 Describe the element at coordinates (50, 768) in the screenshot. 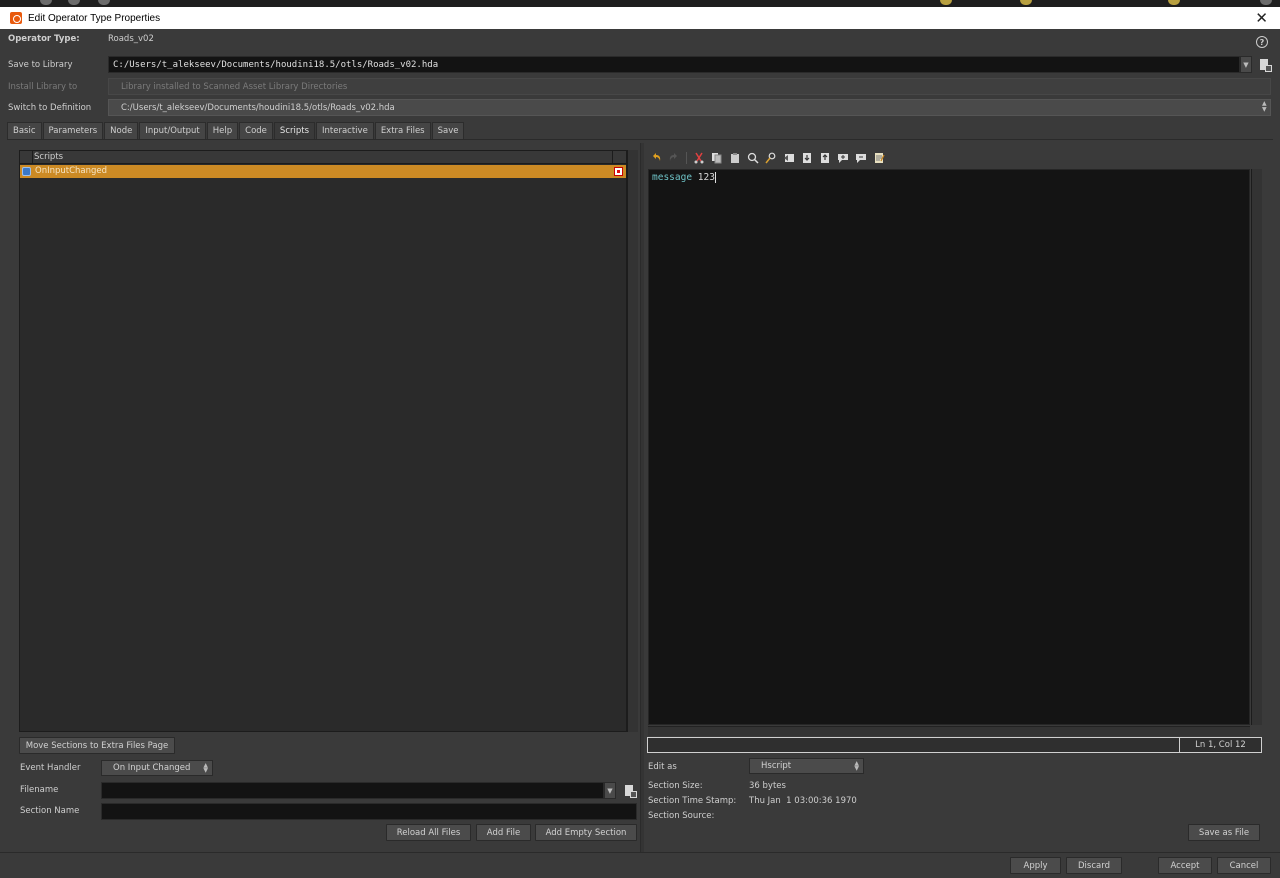

I see `event-handler-label: Event Handler` at that location.